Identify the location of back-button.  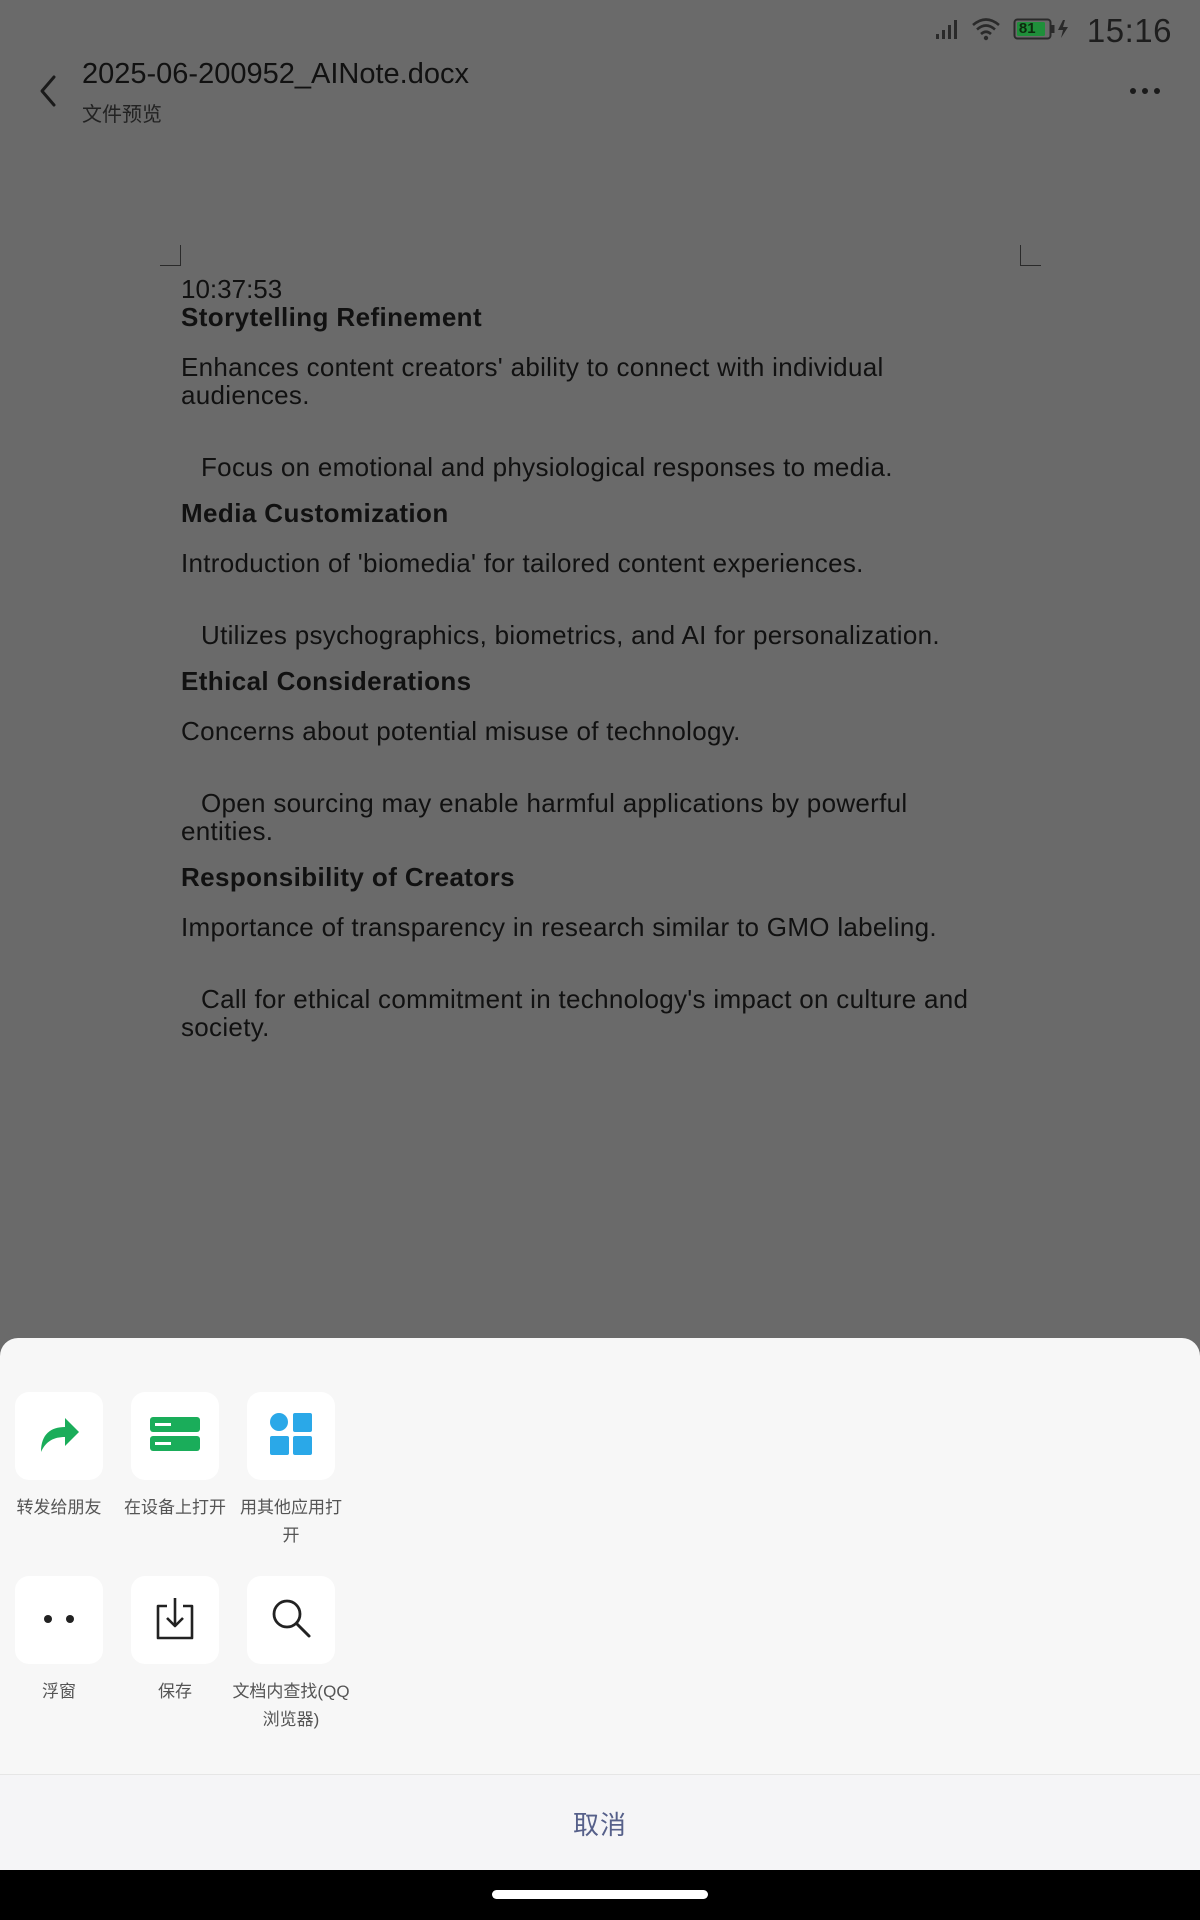
(48, 93).